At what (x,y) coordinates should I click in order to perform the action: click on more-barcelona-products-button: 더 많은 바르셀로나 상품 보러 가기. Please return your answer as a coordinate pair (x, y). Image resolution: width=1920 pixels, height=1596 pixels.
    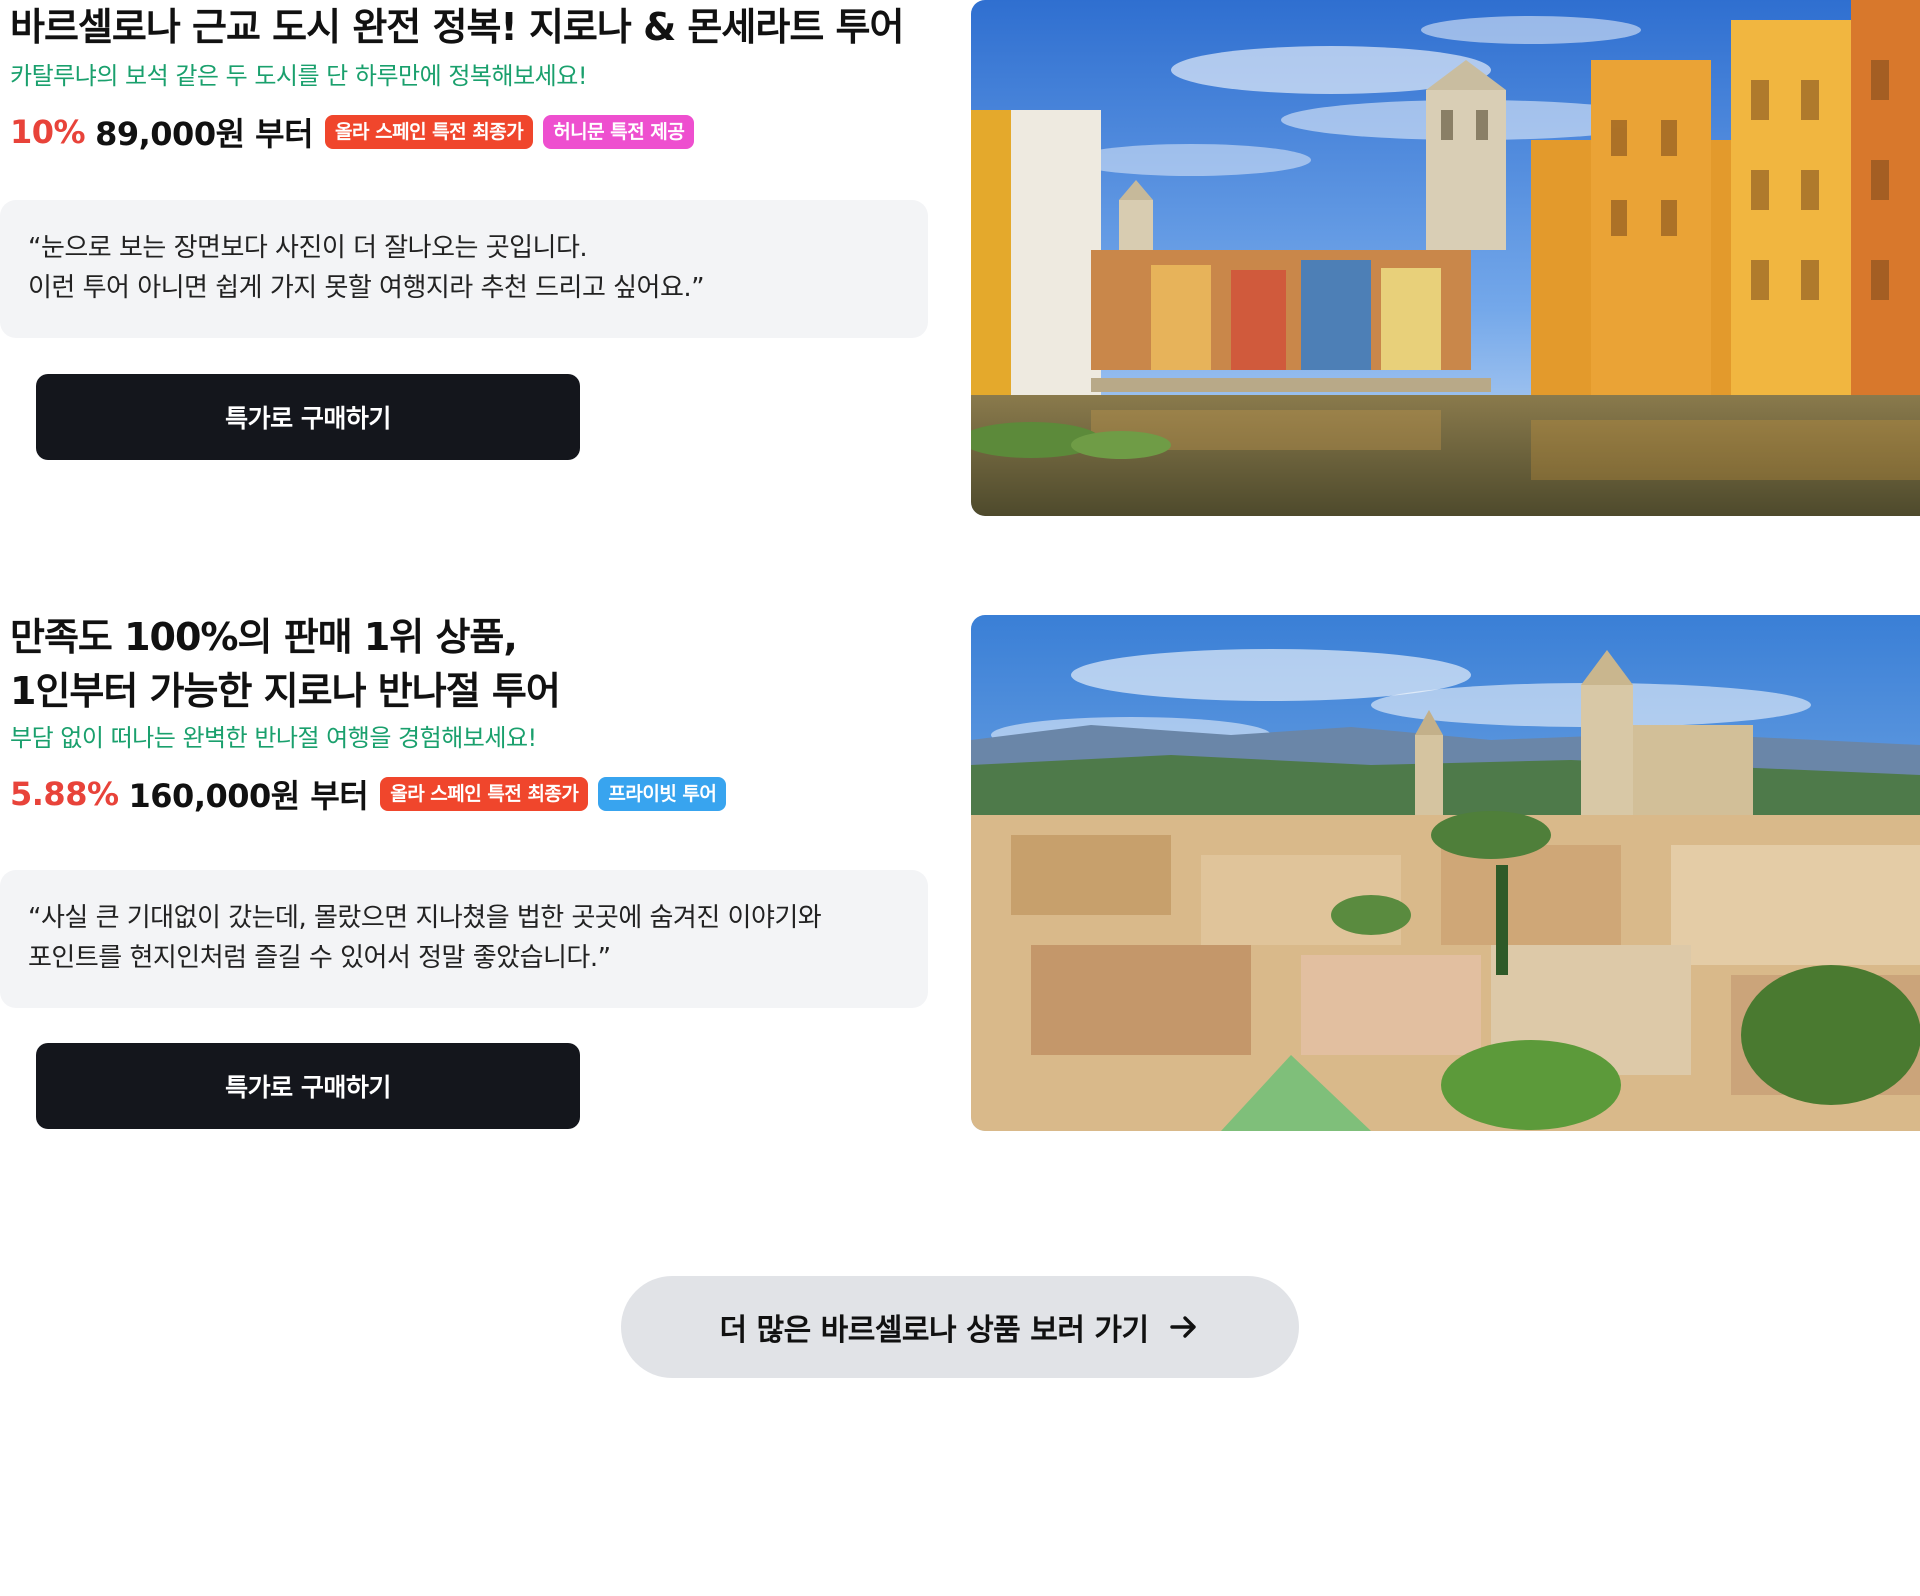
    Looking at the image, I should click on (960, 1327).